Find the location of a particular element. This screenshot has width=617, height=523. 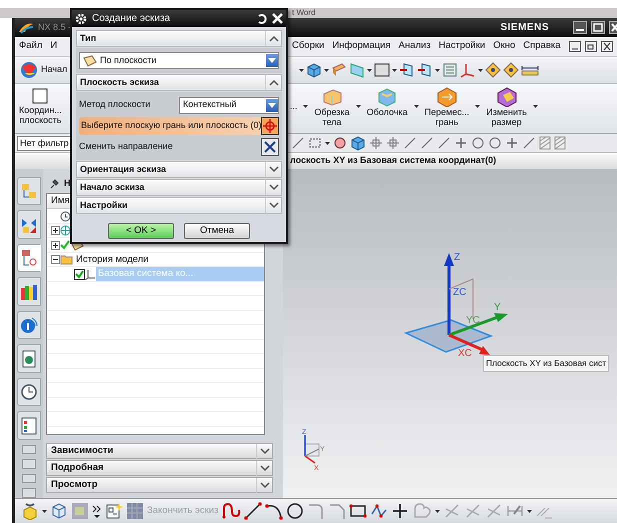

ribbon-button: Изменить размер is located at coordinates (506, 105).